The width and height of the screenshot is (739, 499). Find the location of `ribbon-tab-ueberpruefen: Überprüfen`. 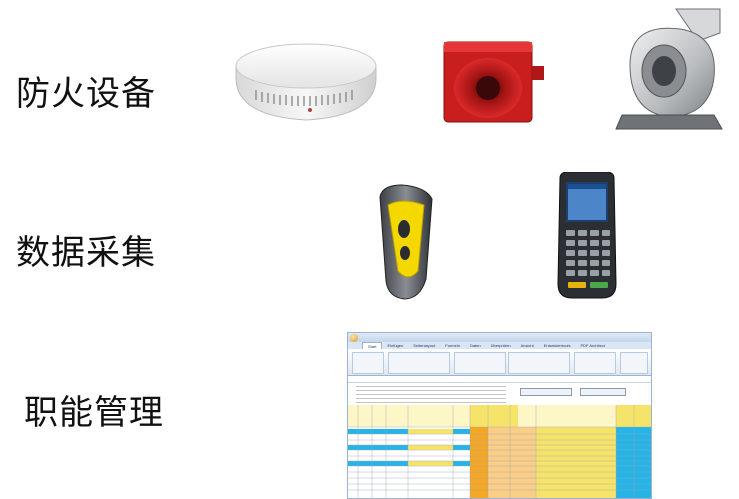

ribbon-tab-ueberpruefen: Überprüfen is located at coordinates (500, 345).